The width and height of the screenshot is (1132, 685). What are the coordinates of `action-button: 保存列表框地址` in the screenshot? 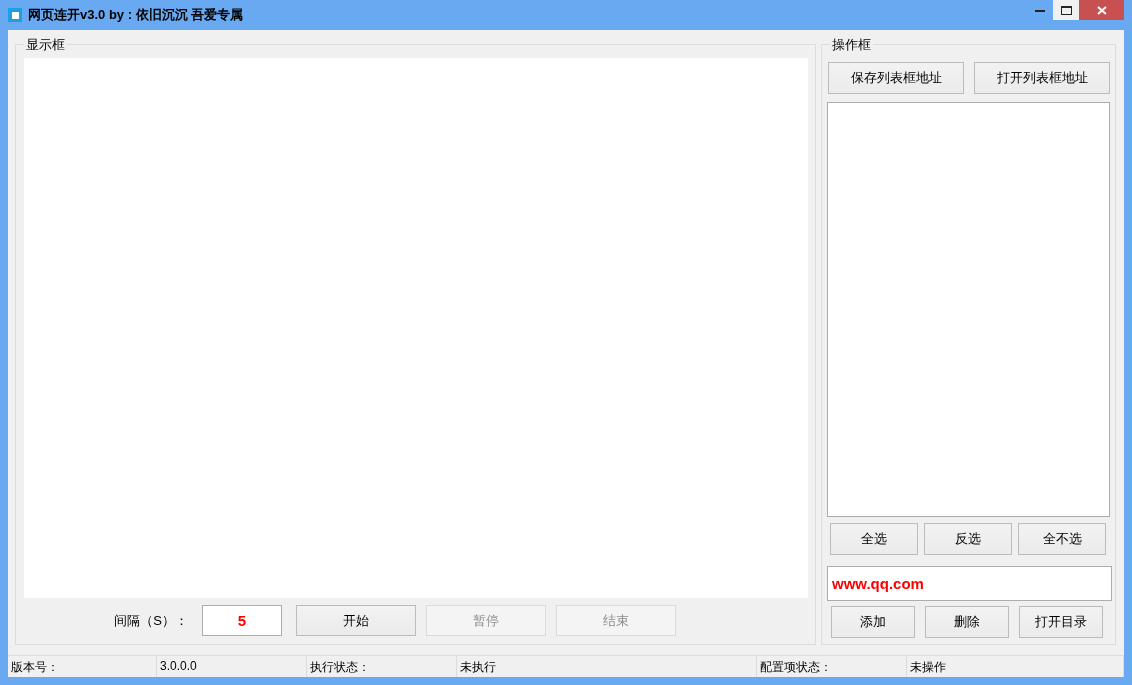 It's located at (896, 78).